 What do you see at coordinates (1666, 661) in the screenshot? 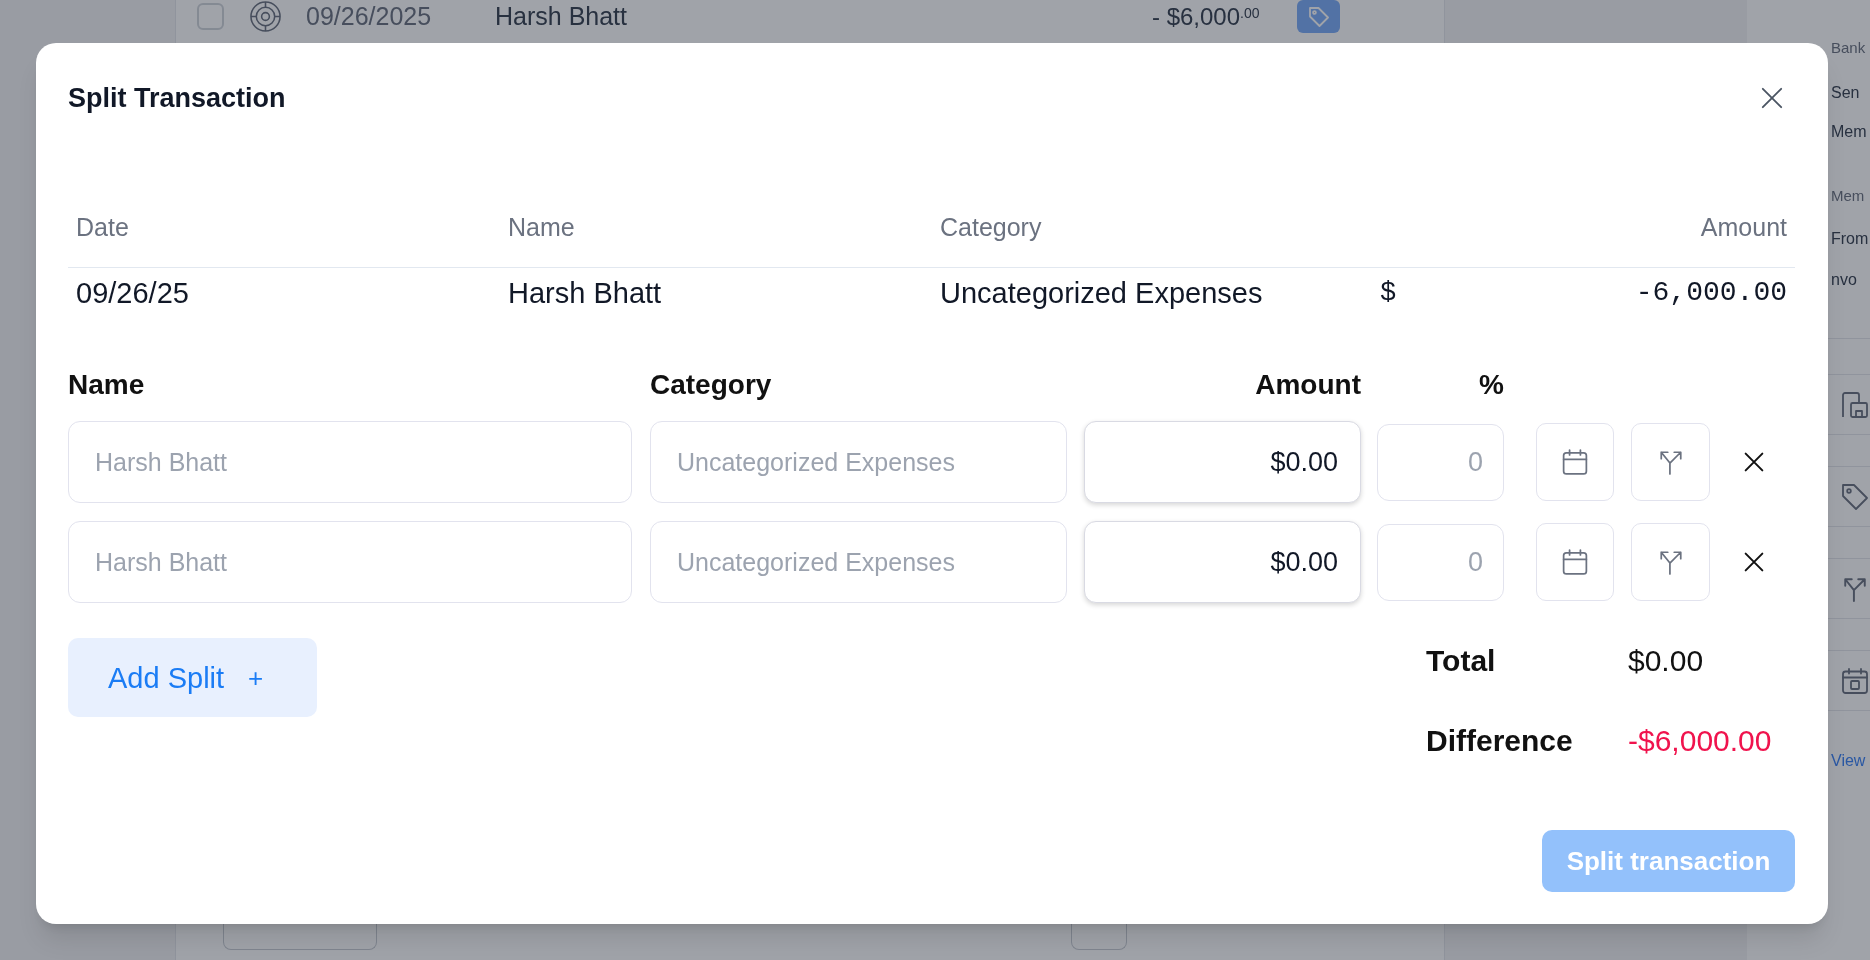
I see `total-value: $0.00` at bounding box center [1666, 661].